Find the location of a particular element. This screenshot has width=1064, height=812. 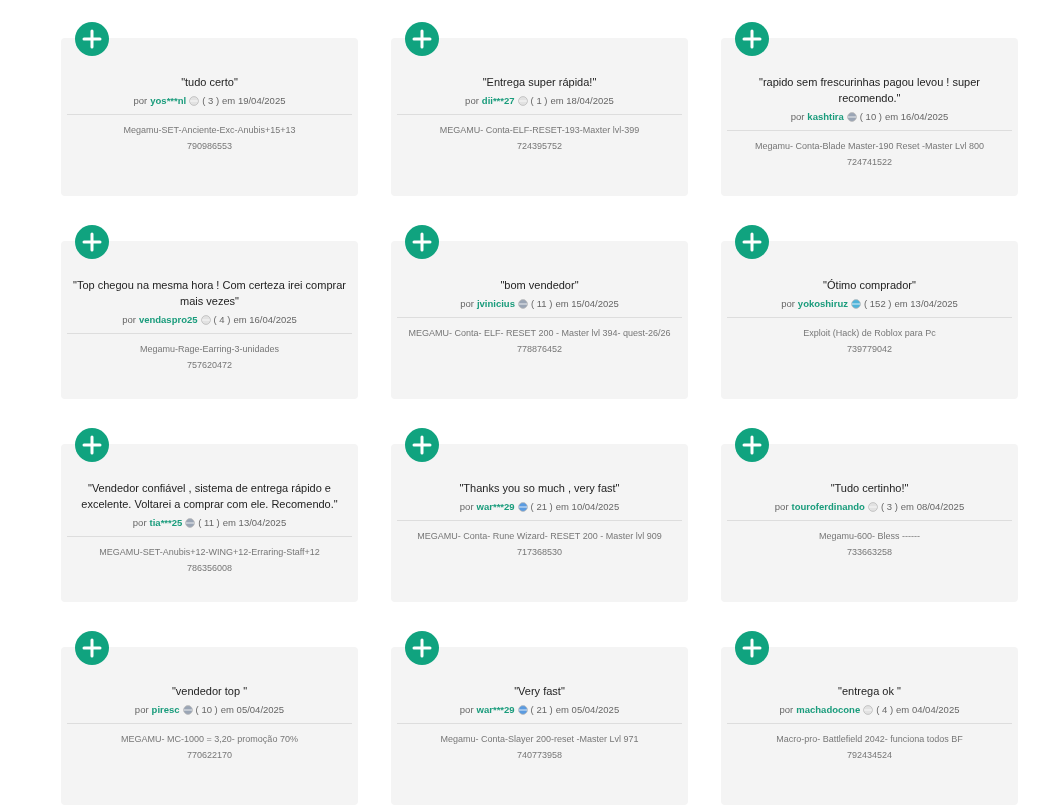

review-quote: "Thanks you so much , very fast" is located at coordinates (539, 488).